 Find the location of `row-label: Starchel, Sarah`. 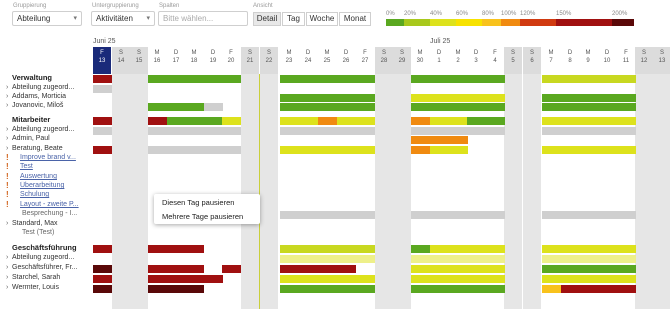

row-label: Starchel, Sarah is located at coordinates (48, 277).